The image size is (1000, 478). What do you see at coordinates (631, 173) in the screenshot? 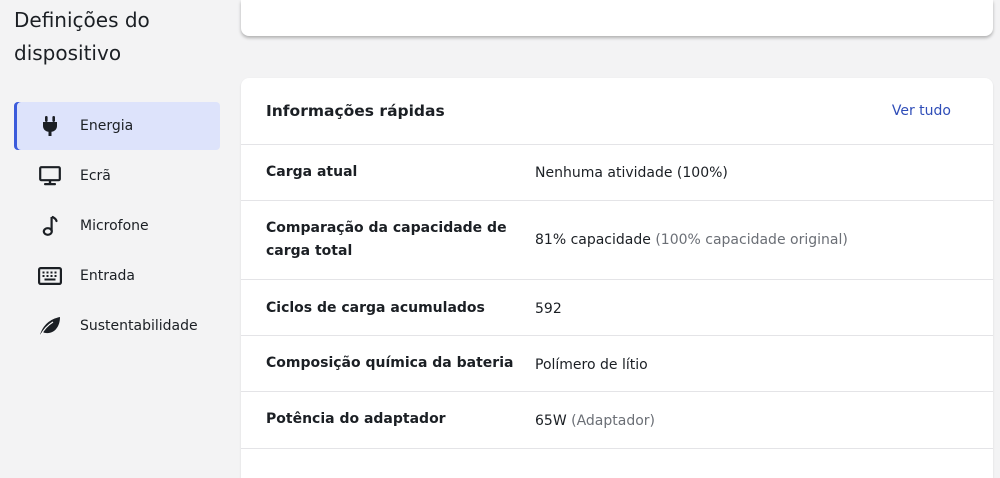
I see `row-value: Nenhuma atividade (100%)` at bounding box center [631, 173].